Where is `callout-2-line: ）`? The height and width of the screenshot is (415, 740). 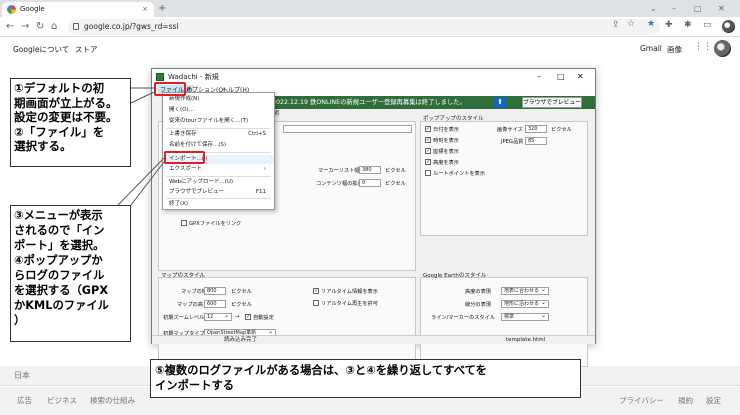 callout-2-line: ） is located at coordinates (20, 320).